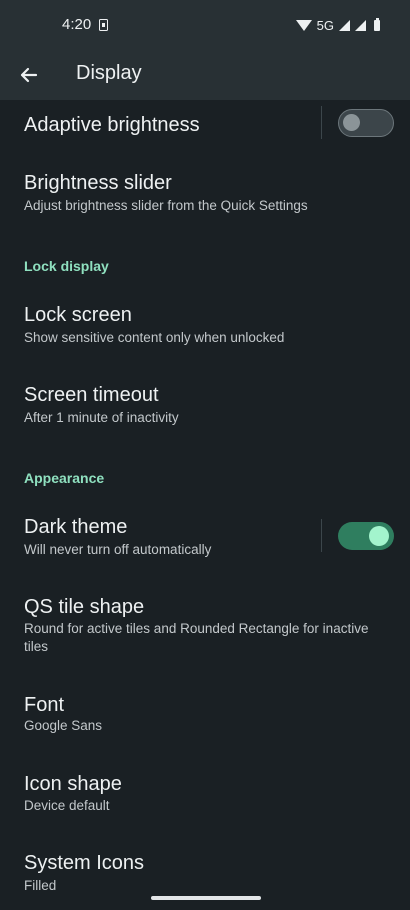 The width and height of the screenshot is (410, 910). Describe the element at coordinates (205, 795) in the screenshot. I see `icon-shape-row: Icon shape Device default` at that location.